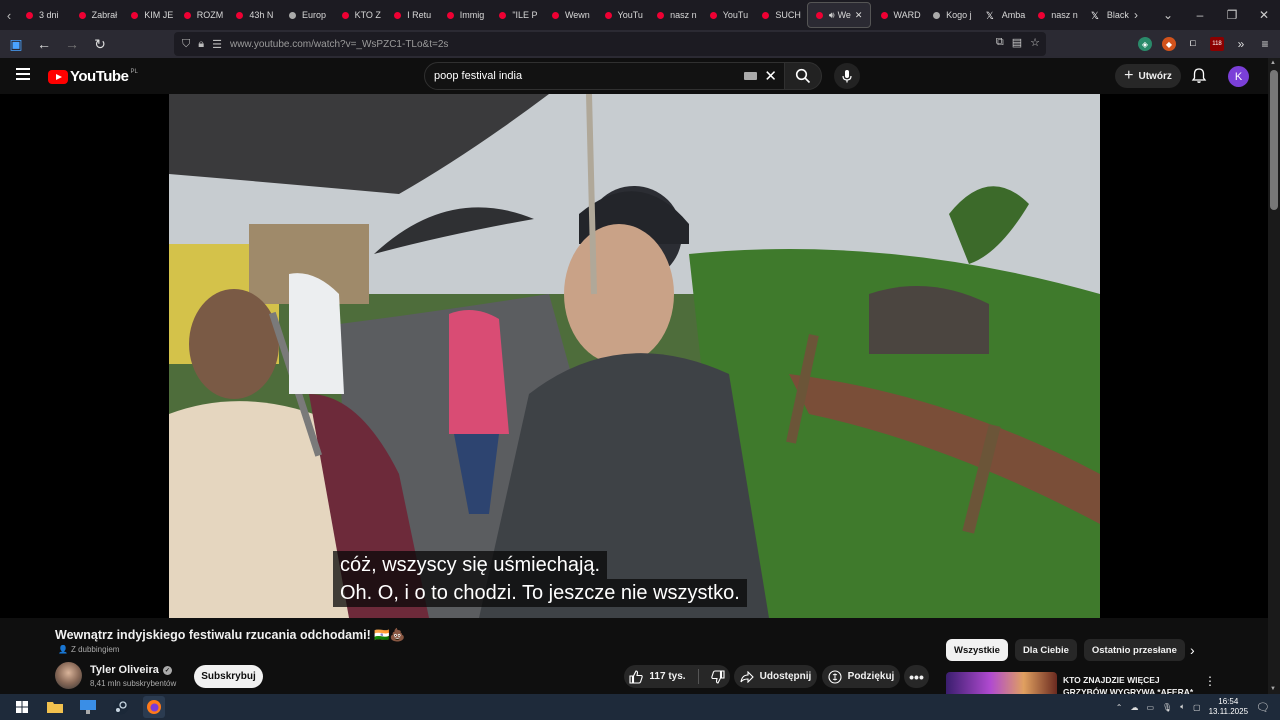 The width and height of the screenshot is (1280, 720). I want to click on browser-tab: Europ, so click(306, 15).